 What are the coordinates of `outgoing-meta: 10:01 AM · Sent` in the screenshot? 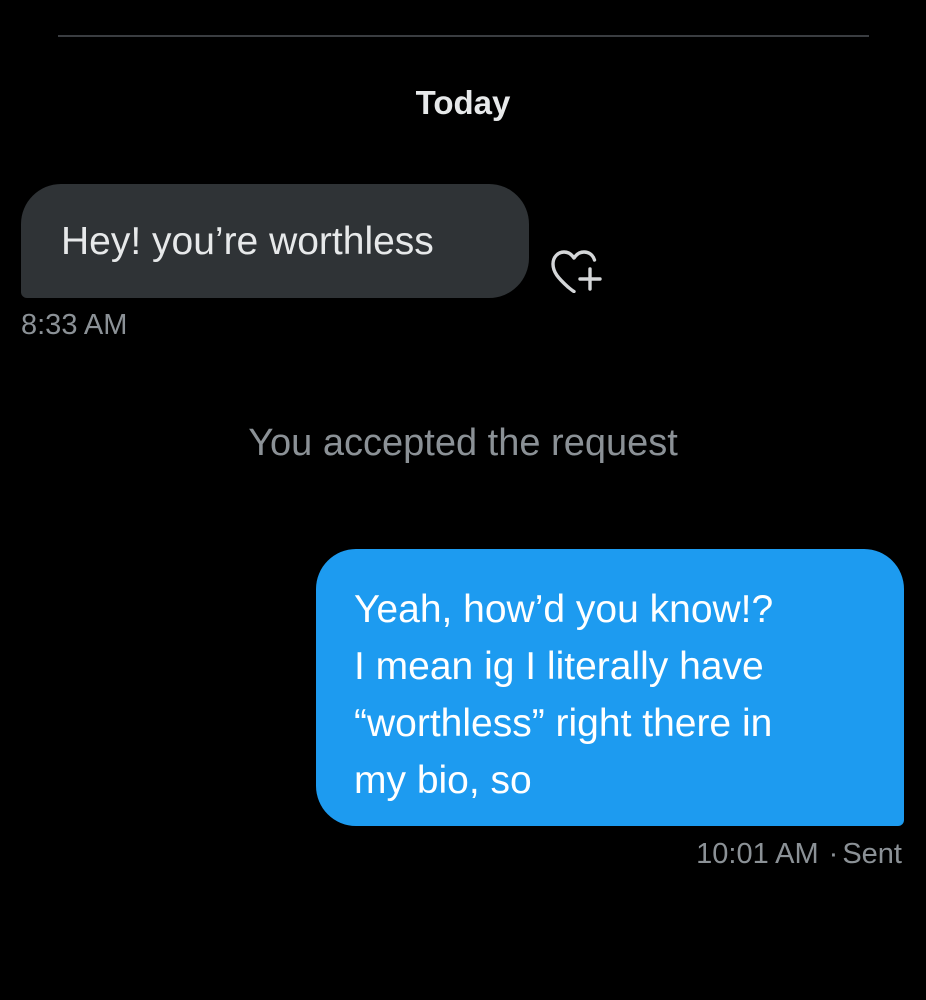 It's located at (799, 854).